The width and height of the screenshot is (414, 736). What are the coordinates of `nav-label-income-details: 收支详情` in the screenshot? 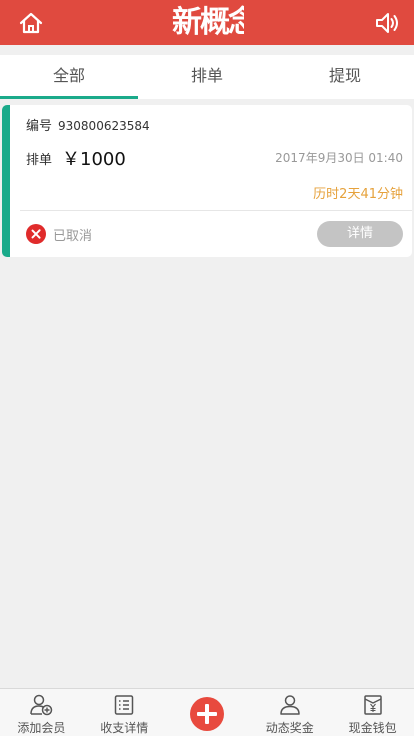 It's located at (124, 728).